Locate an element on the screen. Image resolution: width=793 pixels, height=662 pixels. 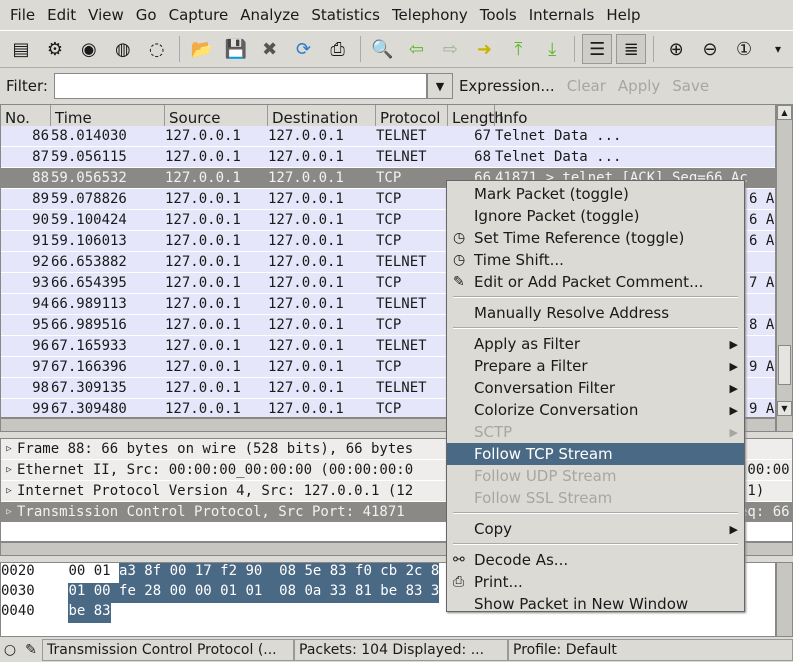
menu-file: File is located at coordinates (22, 15).